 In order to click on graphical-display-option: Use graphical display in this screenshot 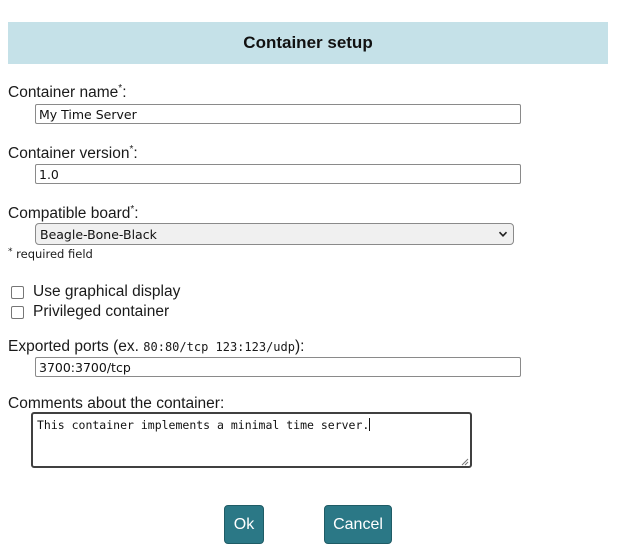, I will do `click(95, 292)`.